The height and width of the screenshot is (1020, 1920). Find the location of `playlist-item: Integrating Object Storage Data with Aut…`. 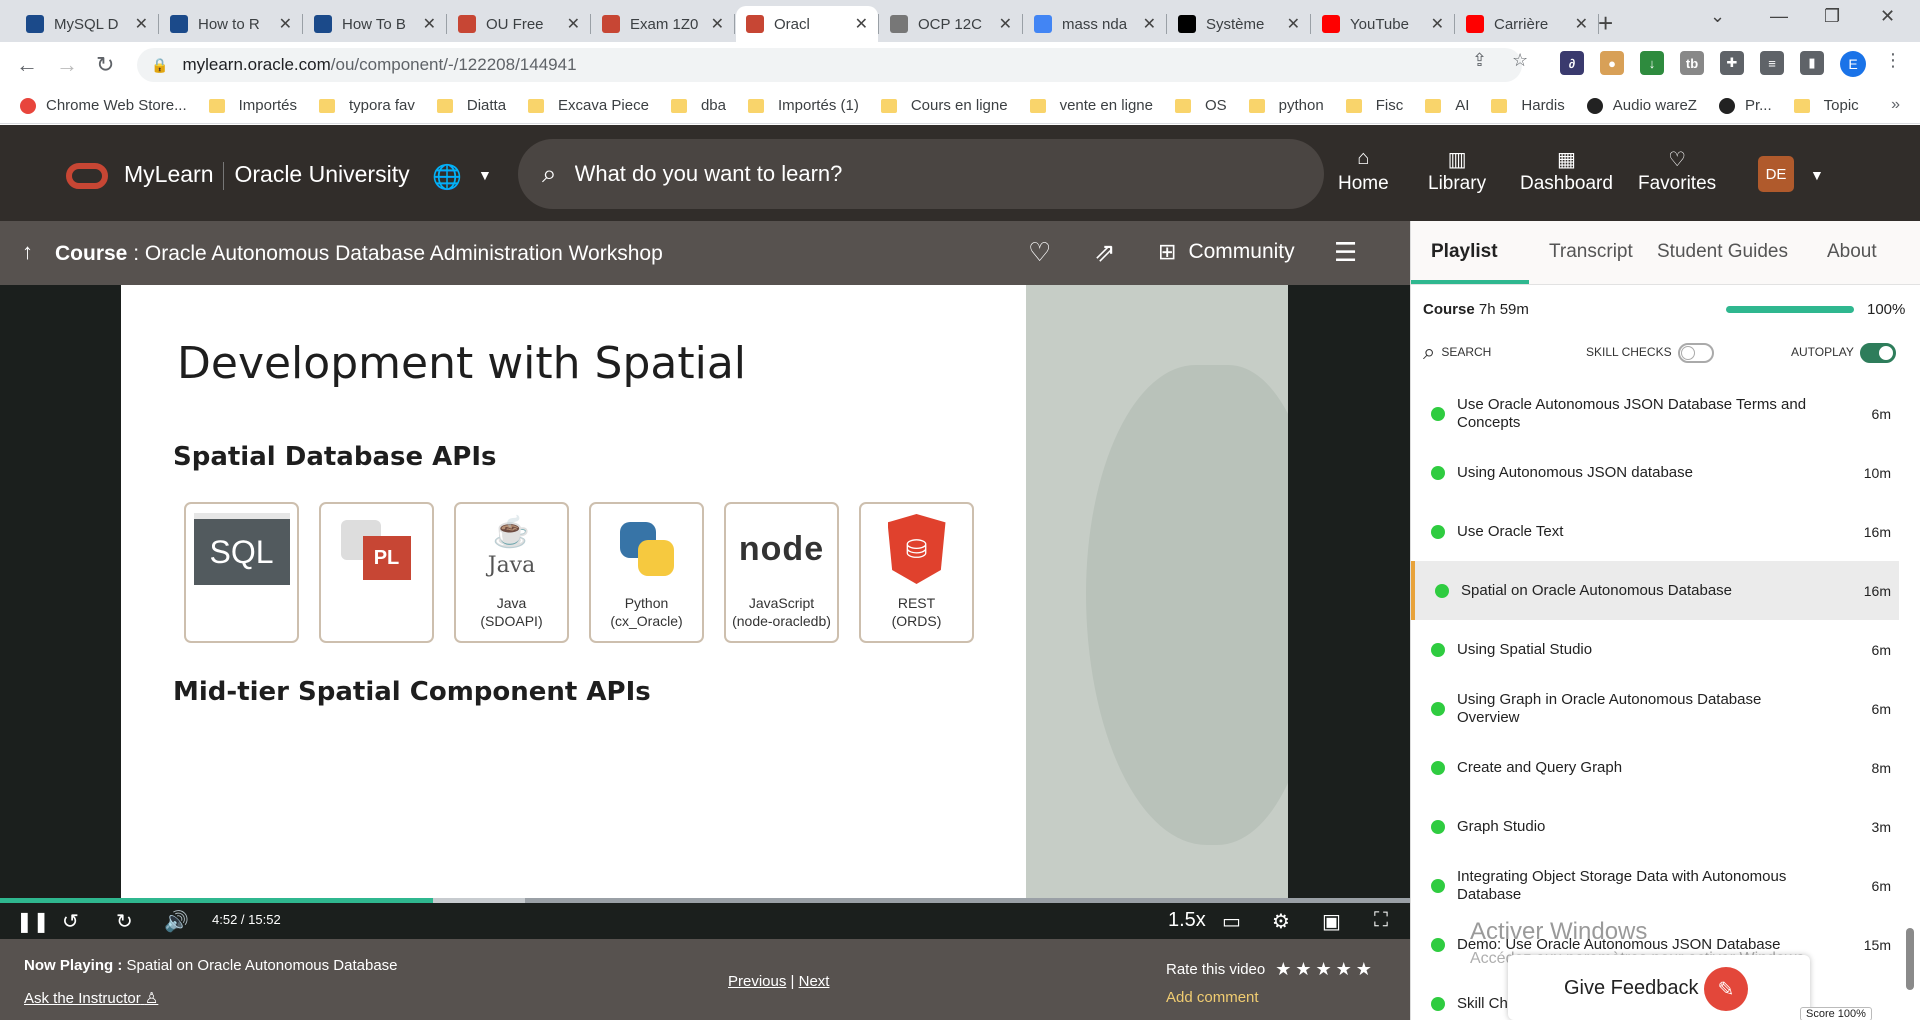

playlist-item: Integrating Object Storage Data with Aut… is located at coordinates (1655, 885).